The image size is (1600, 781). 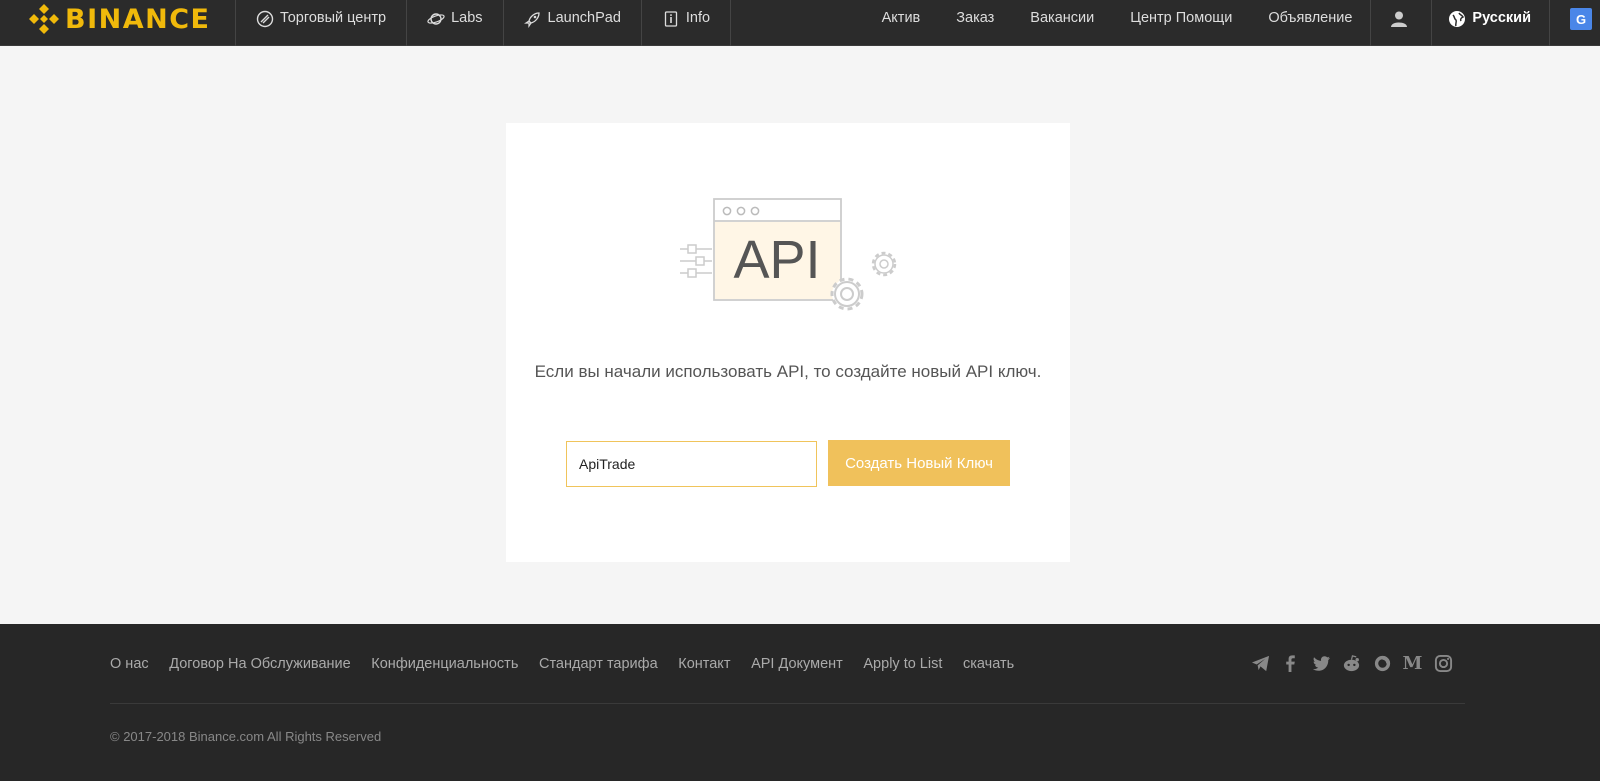 What do you see at coordinates (1457, 19) in the screenshot?
I see `globe-icon` at bounding box center [1457, 19].